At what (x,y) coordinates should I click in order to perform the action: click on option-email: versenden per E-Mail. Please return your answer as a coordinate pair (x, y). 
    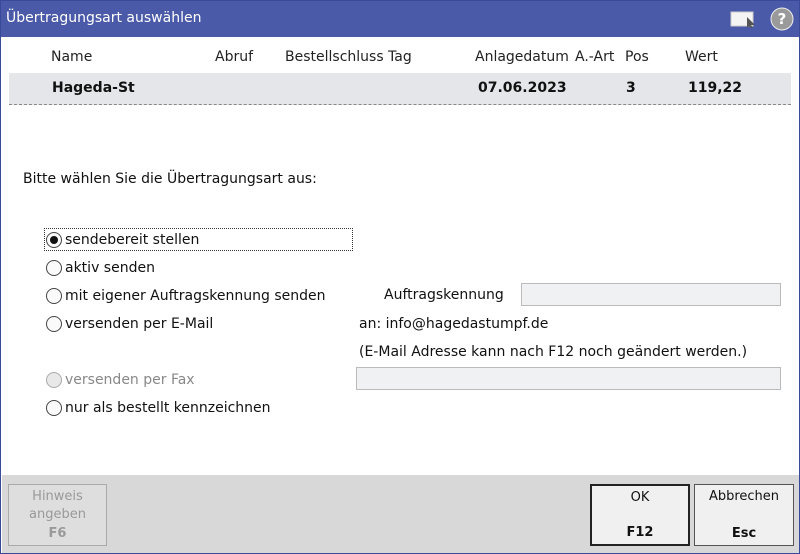
    Looking at the image, I should click on (129, 324).